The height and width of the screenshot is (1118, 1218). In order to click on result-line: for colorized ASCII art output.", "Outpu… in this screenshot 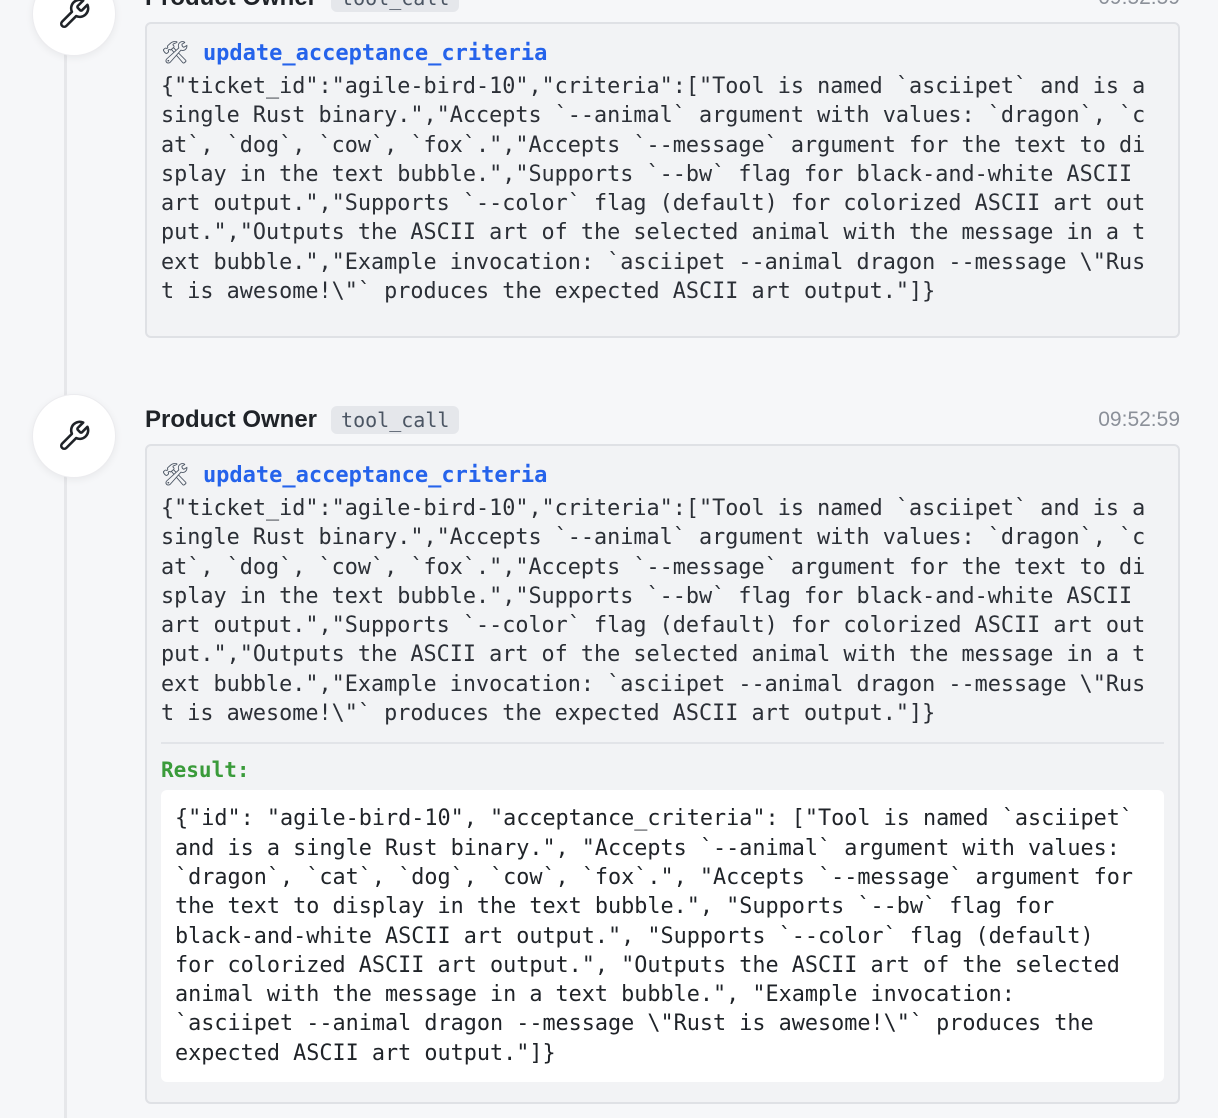, I will do `click(647, 965)`.